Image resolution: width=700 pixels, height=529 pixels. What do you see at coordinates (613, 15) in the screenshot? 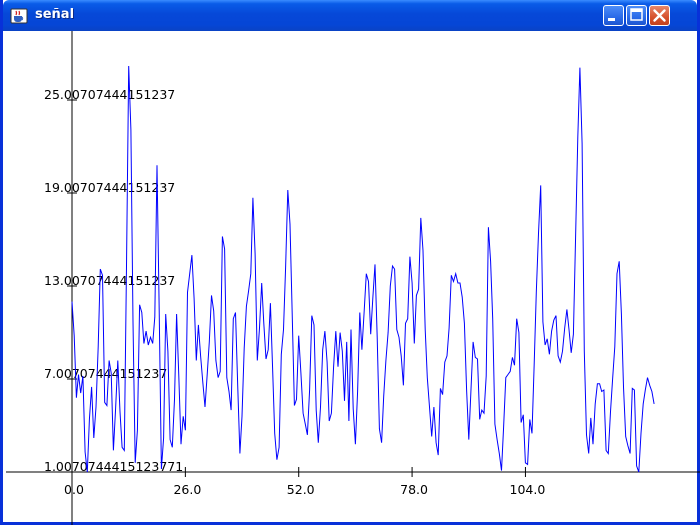
I see `minimize-button` at bounding box center [613, 15].